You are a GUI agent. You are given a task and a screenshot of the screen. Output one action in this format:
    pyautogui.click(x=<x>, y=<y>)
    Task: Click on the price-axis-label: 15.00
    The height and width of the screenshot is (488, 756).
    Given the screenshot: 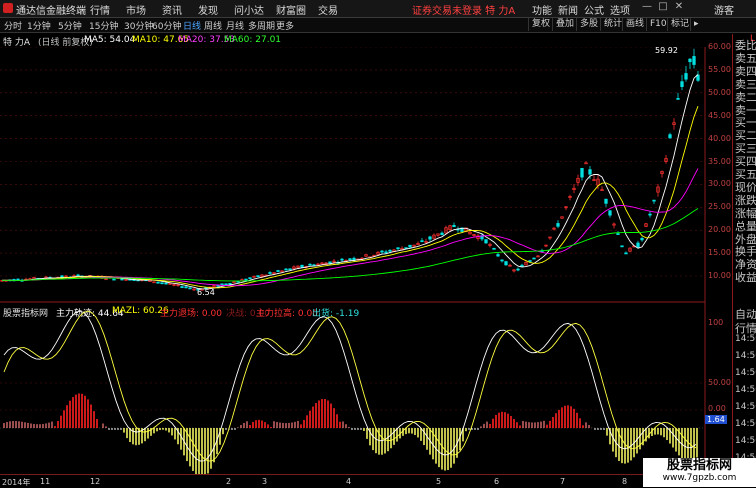 What is the action you would take?
    pyautogui.click(x=719, y=253)
    